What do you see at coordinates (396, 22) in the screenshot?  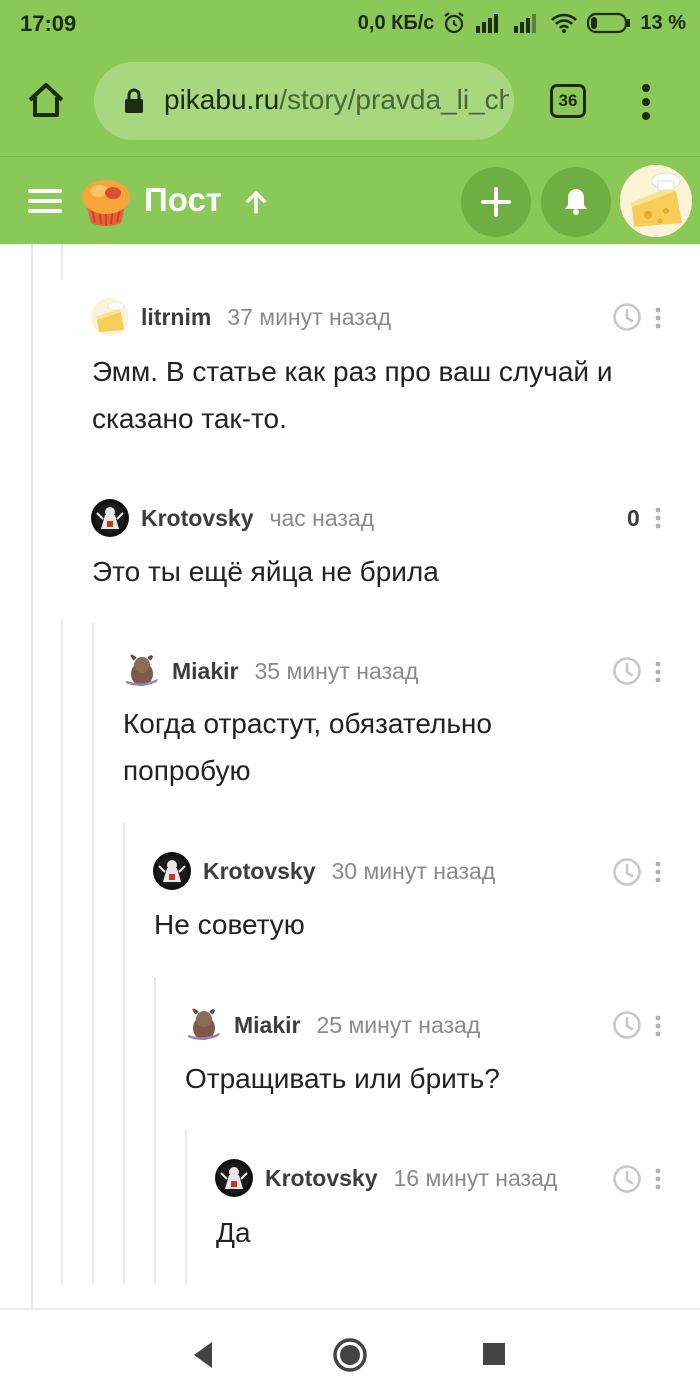 I see `network-speed: 0,0 КБ/с` at bounding box center [396, 22].